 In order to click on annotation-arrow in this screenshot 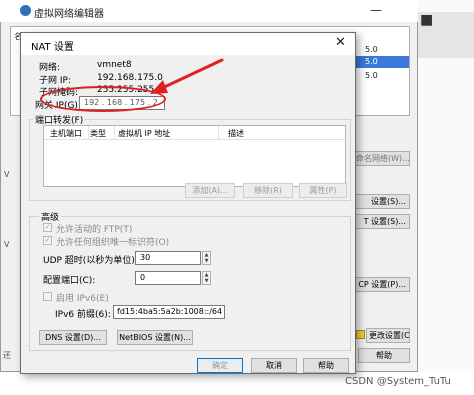, I will do `click(187, 76)`.